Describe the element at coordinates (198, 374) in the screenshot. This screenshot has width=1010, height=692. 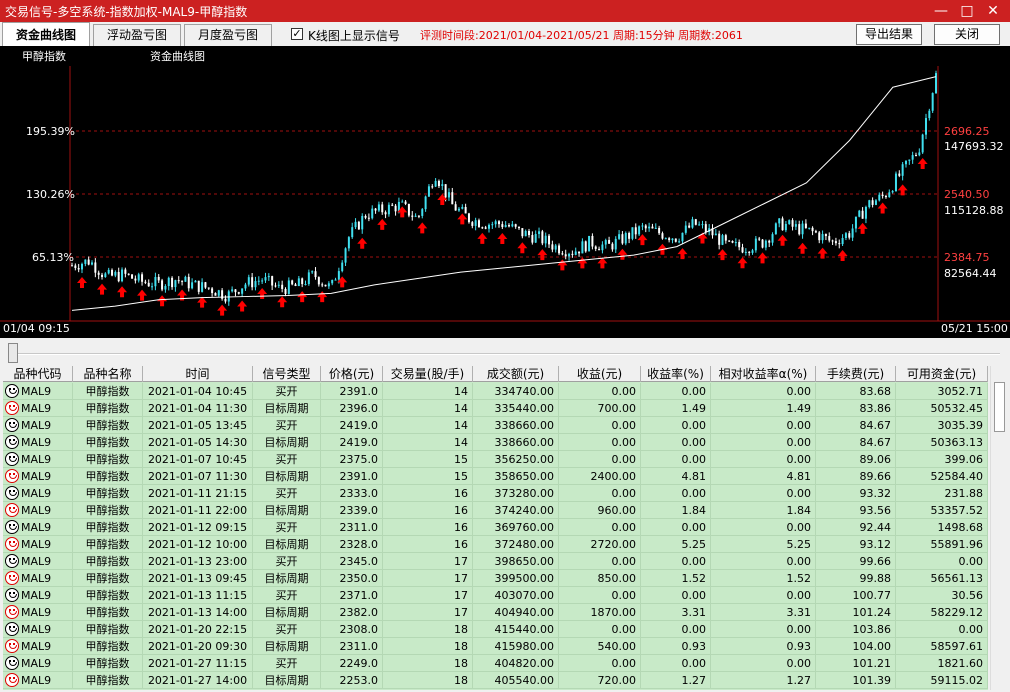
I see `column-header-time: 时间` at that location.